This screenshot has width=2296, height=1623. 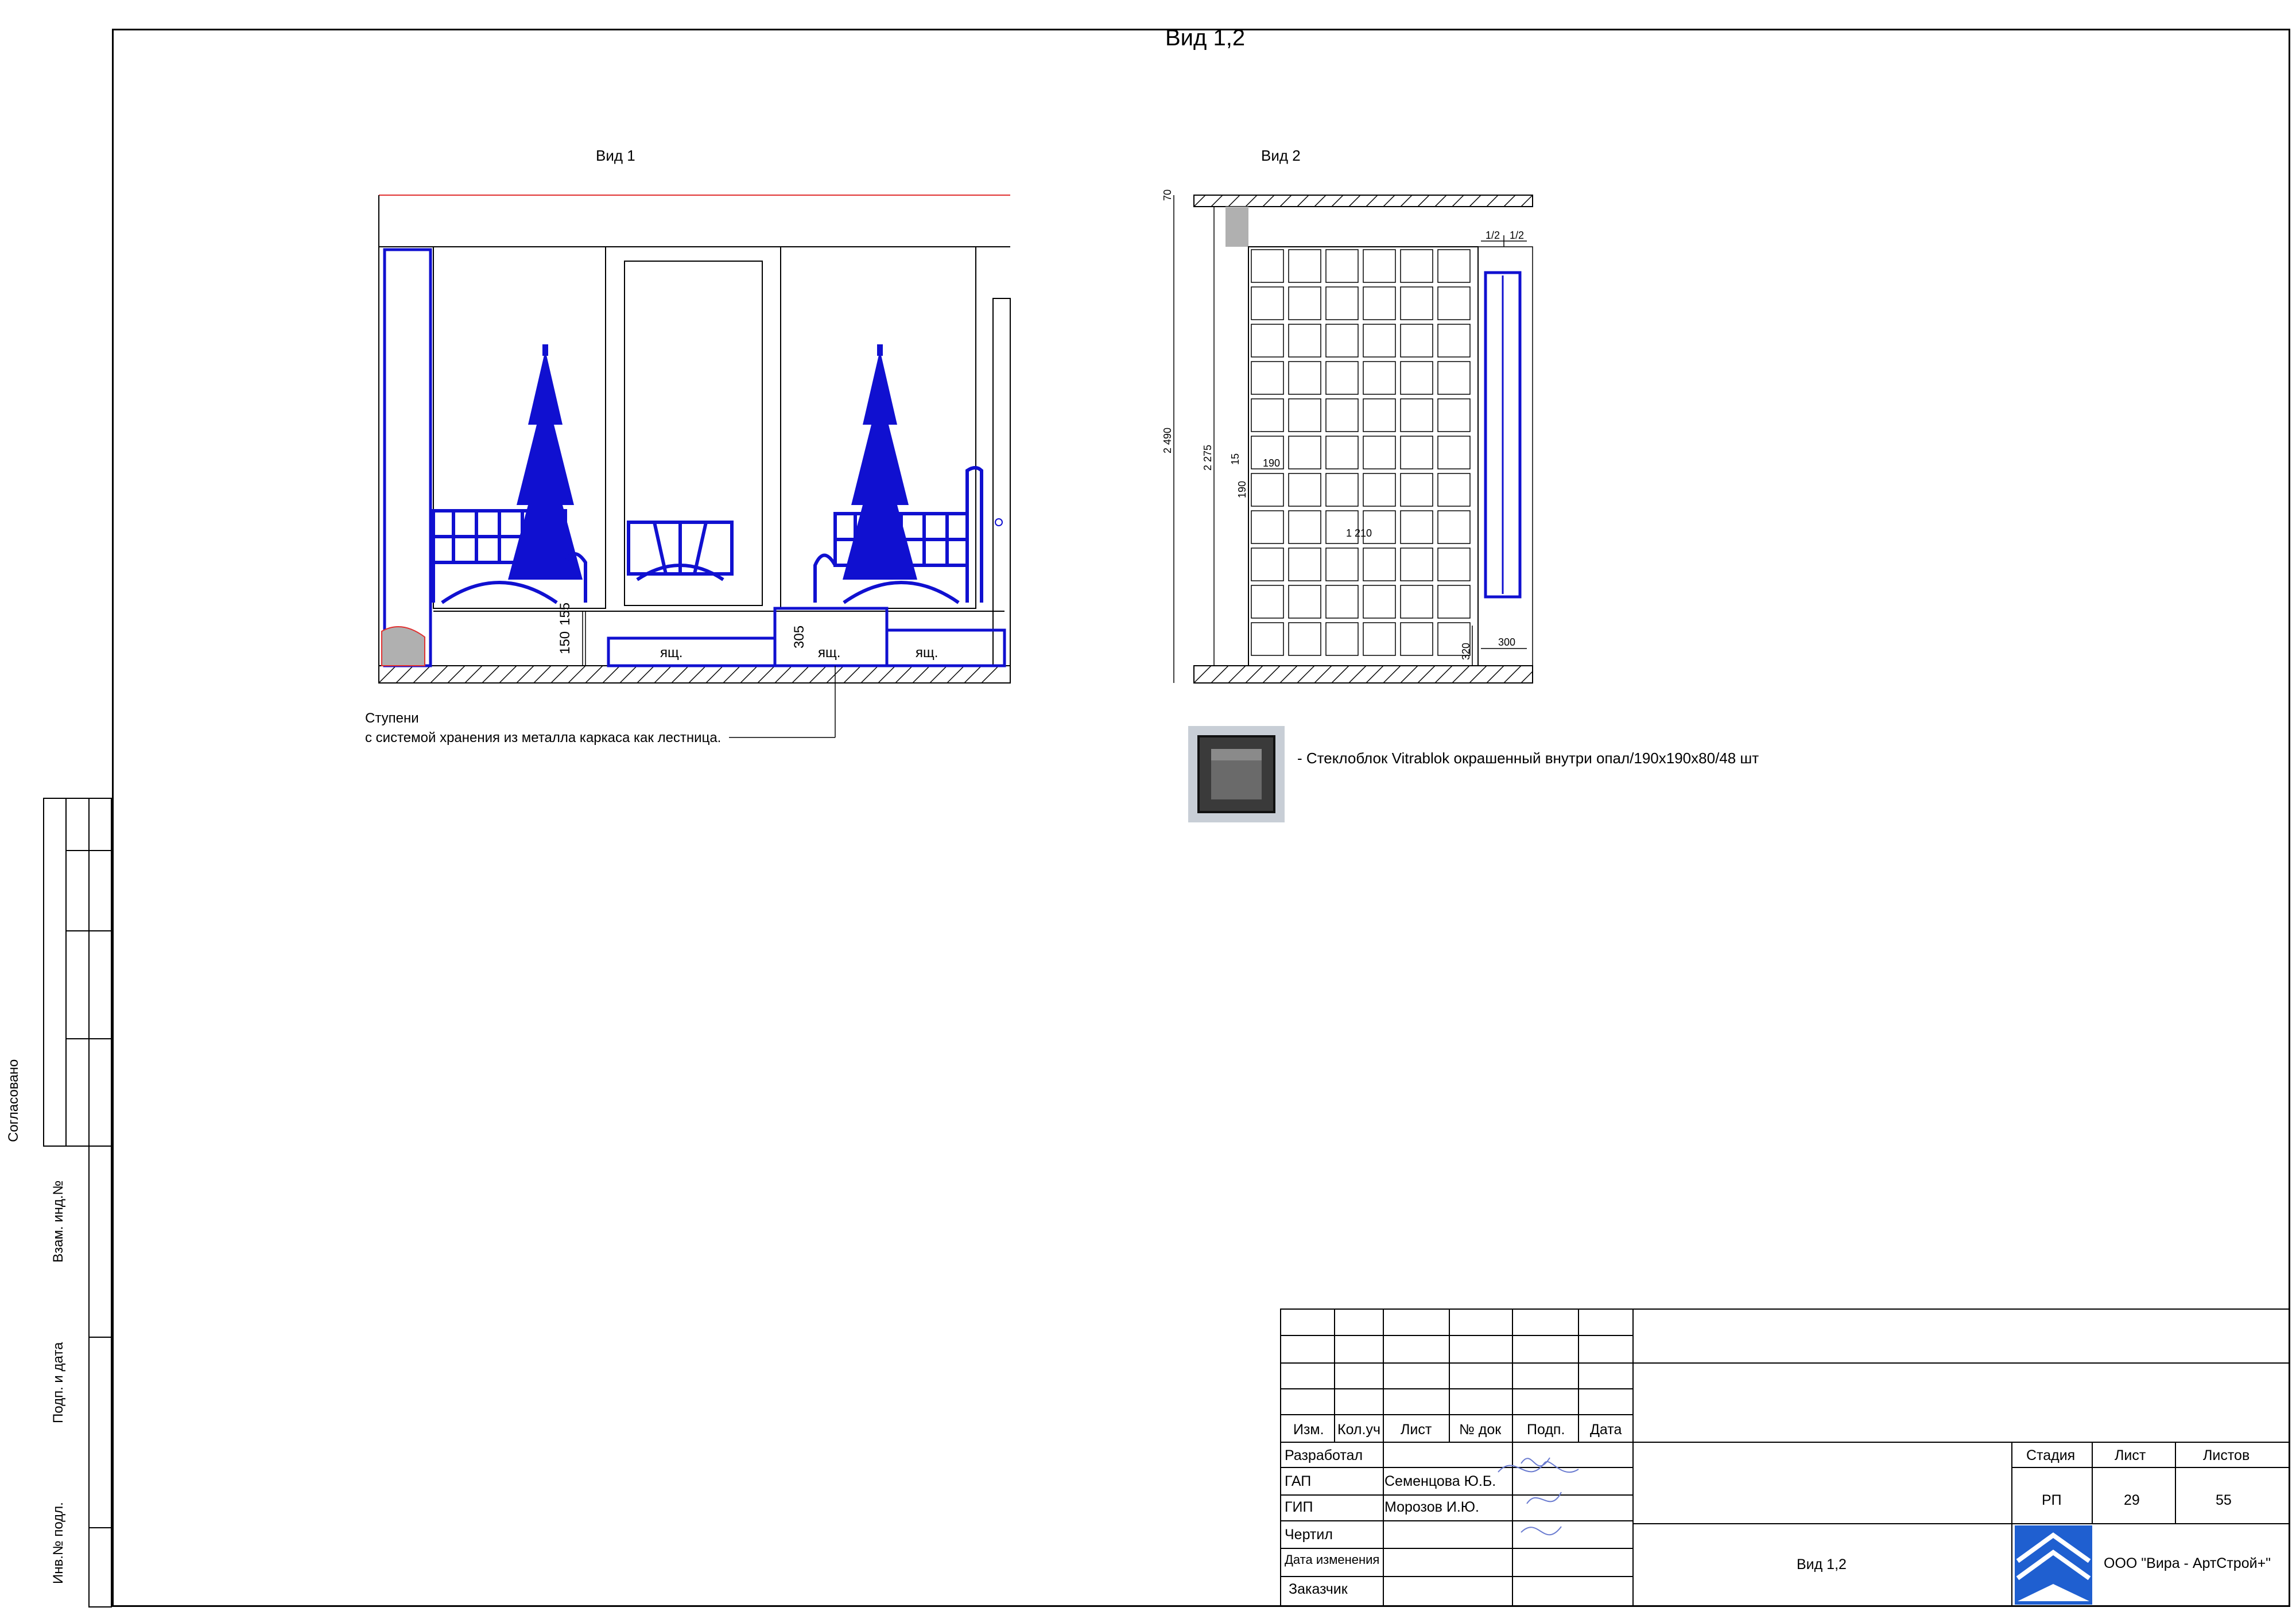 I want to click on tb-role-gip: ГИП, so click(x=1299, y=1507).